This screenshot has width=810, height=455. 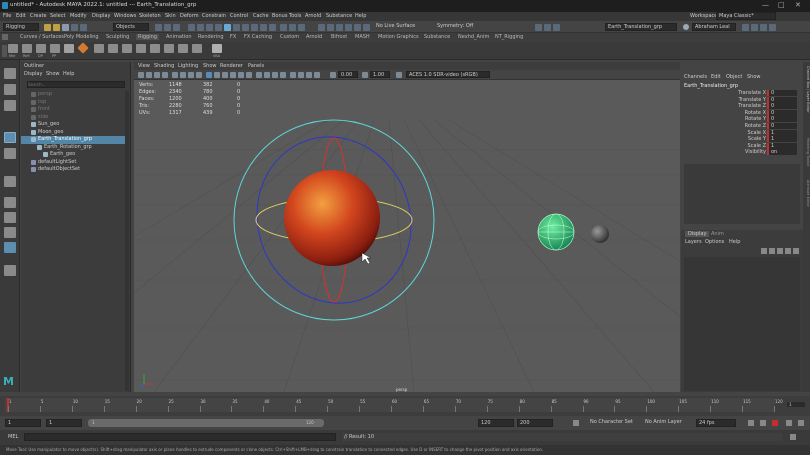 I want to click on color-management-icon, so click(x=399, y=75).